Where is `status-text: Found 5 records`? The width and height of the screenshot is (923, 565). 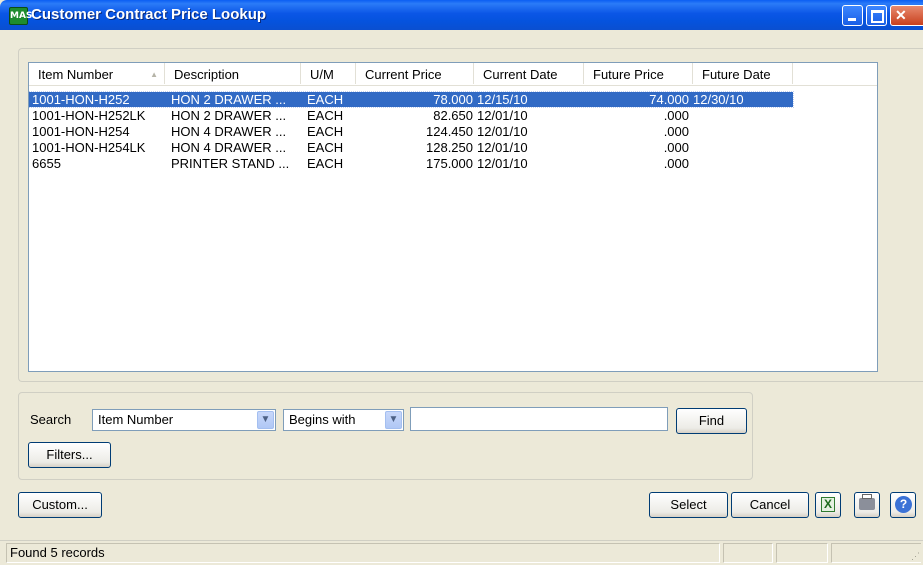
status-text: Found 5 records is located at coordinates (363, 553).